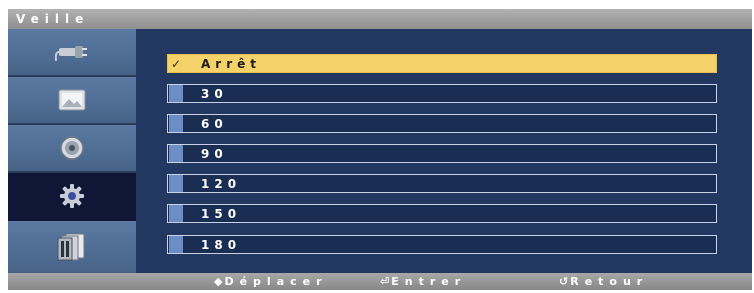 The width and height of the screenshot is (754, 293). Describe the element at coordinates (385, 281) in the screenshot. I see `enter-icon: ⏎` at that location.